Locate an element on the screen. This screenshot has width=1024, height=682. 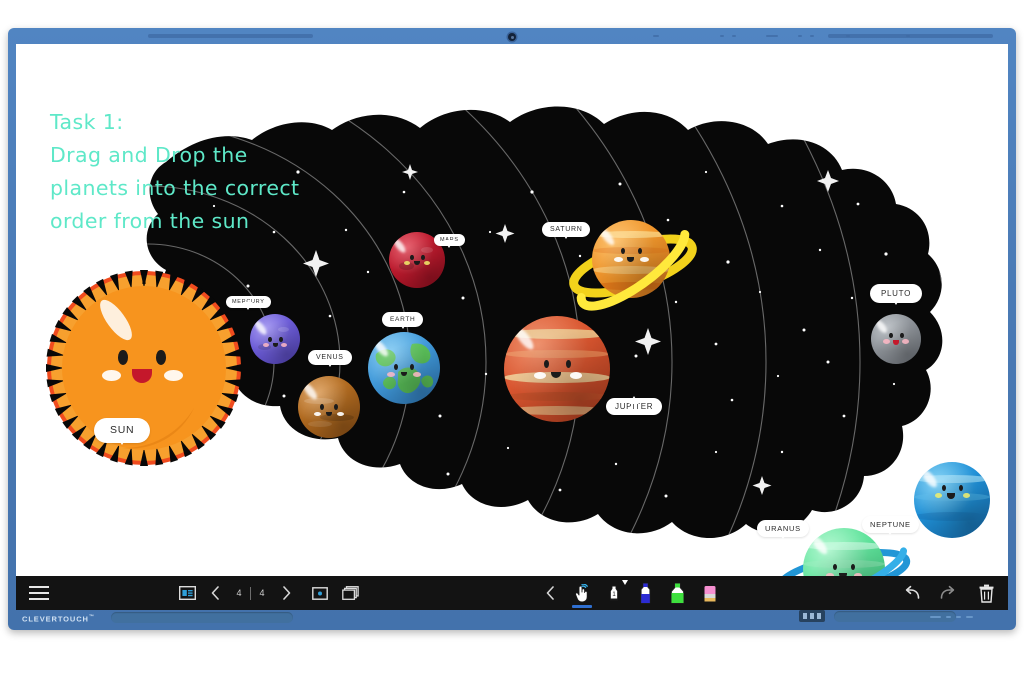
planet-label-venus: VENUS is located at coordinates (330, 358).